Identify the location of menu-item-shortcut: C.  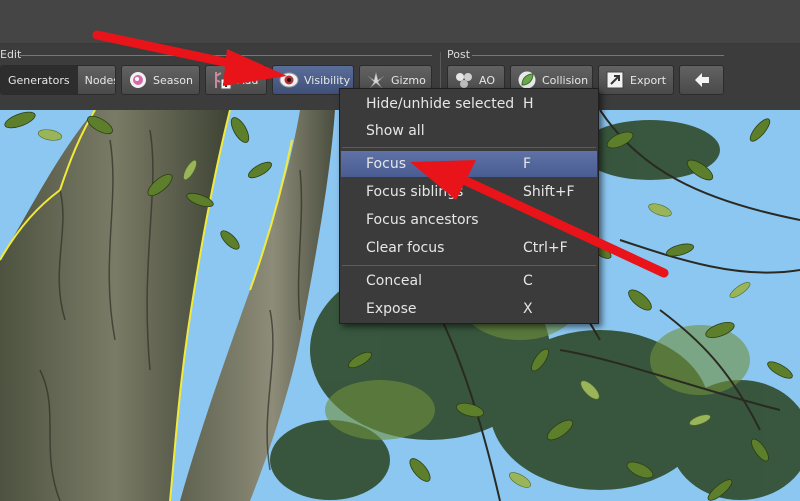
(528, 281).